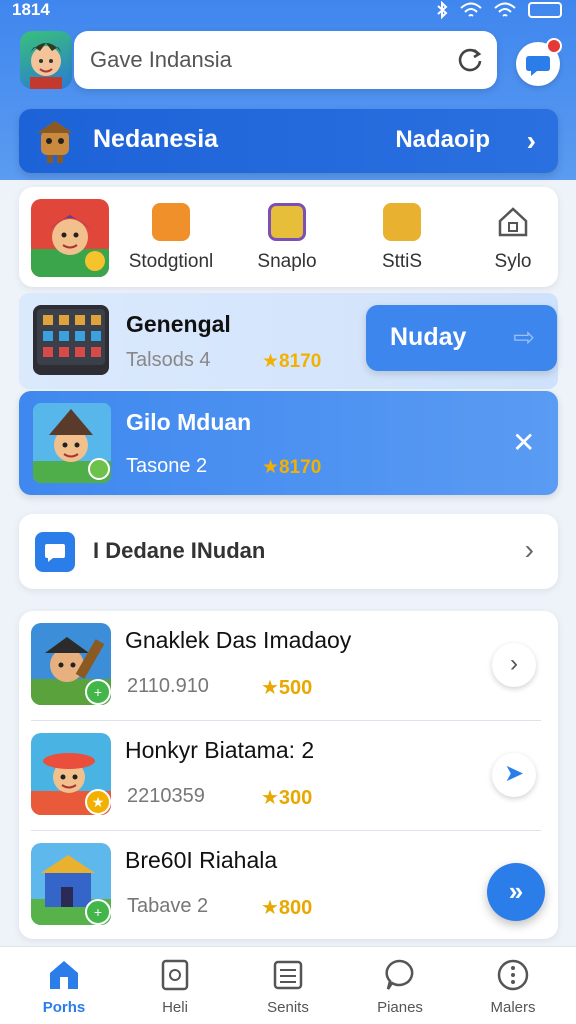  Describe the element at coordinates (523, 442) in the screenshot. I see `close-icon: ✕` at that location.